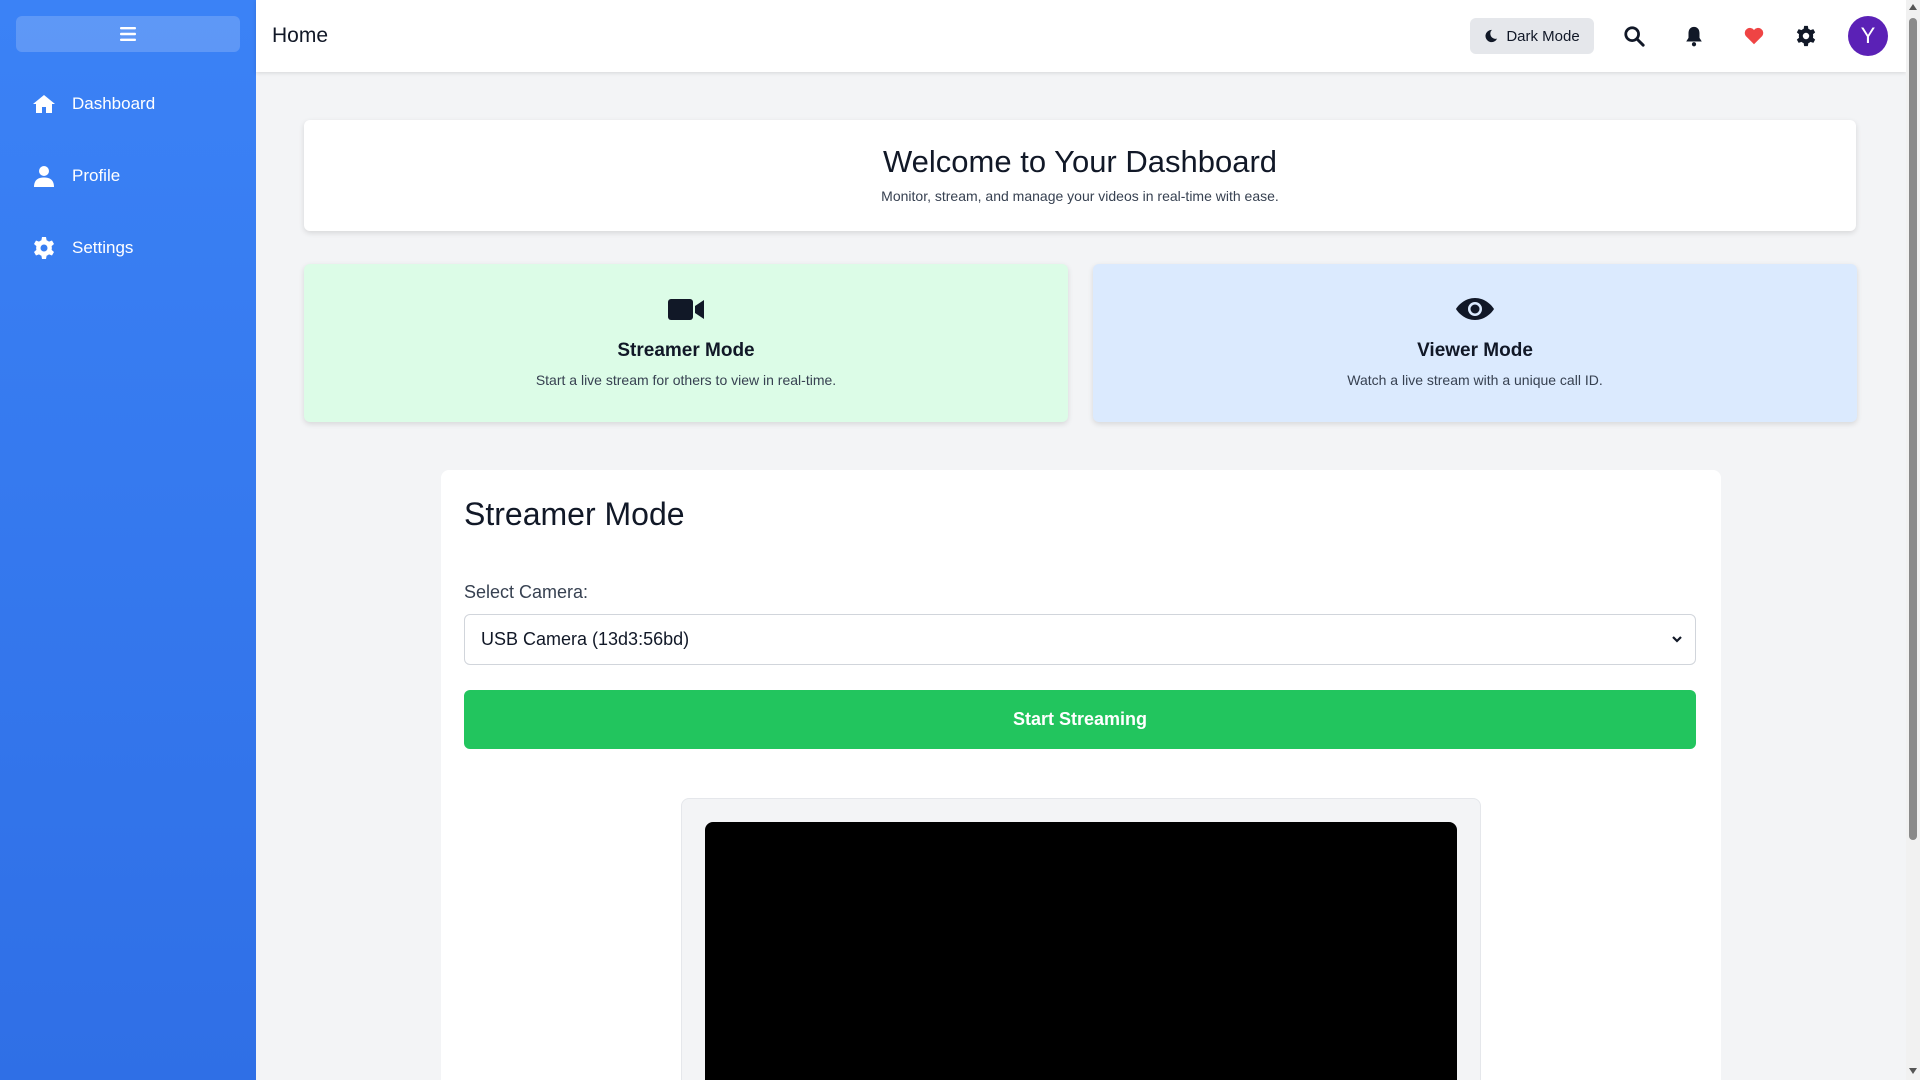  I want to click on video-preview, so click(1081, 951).